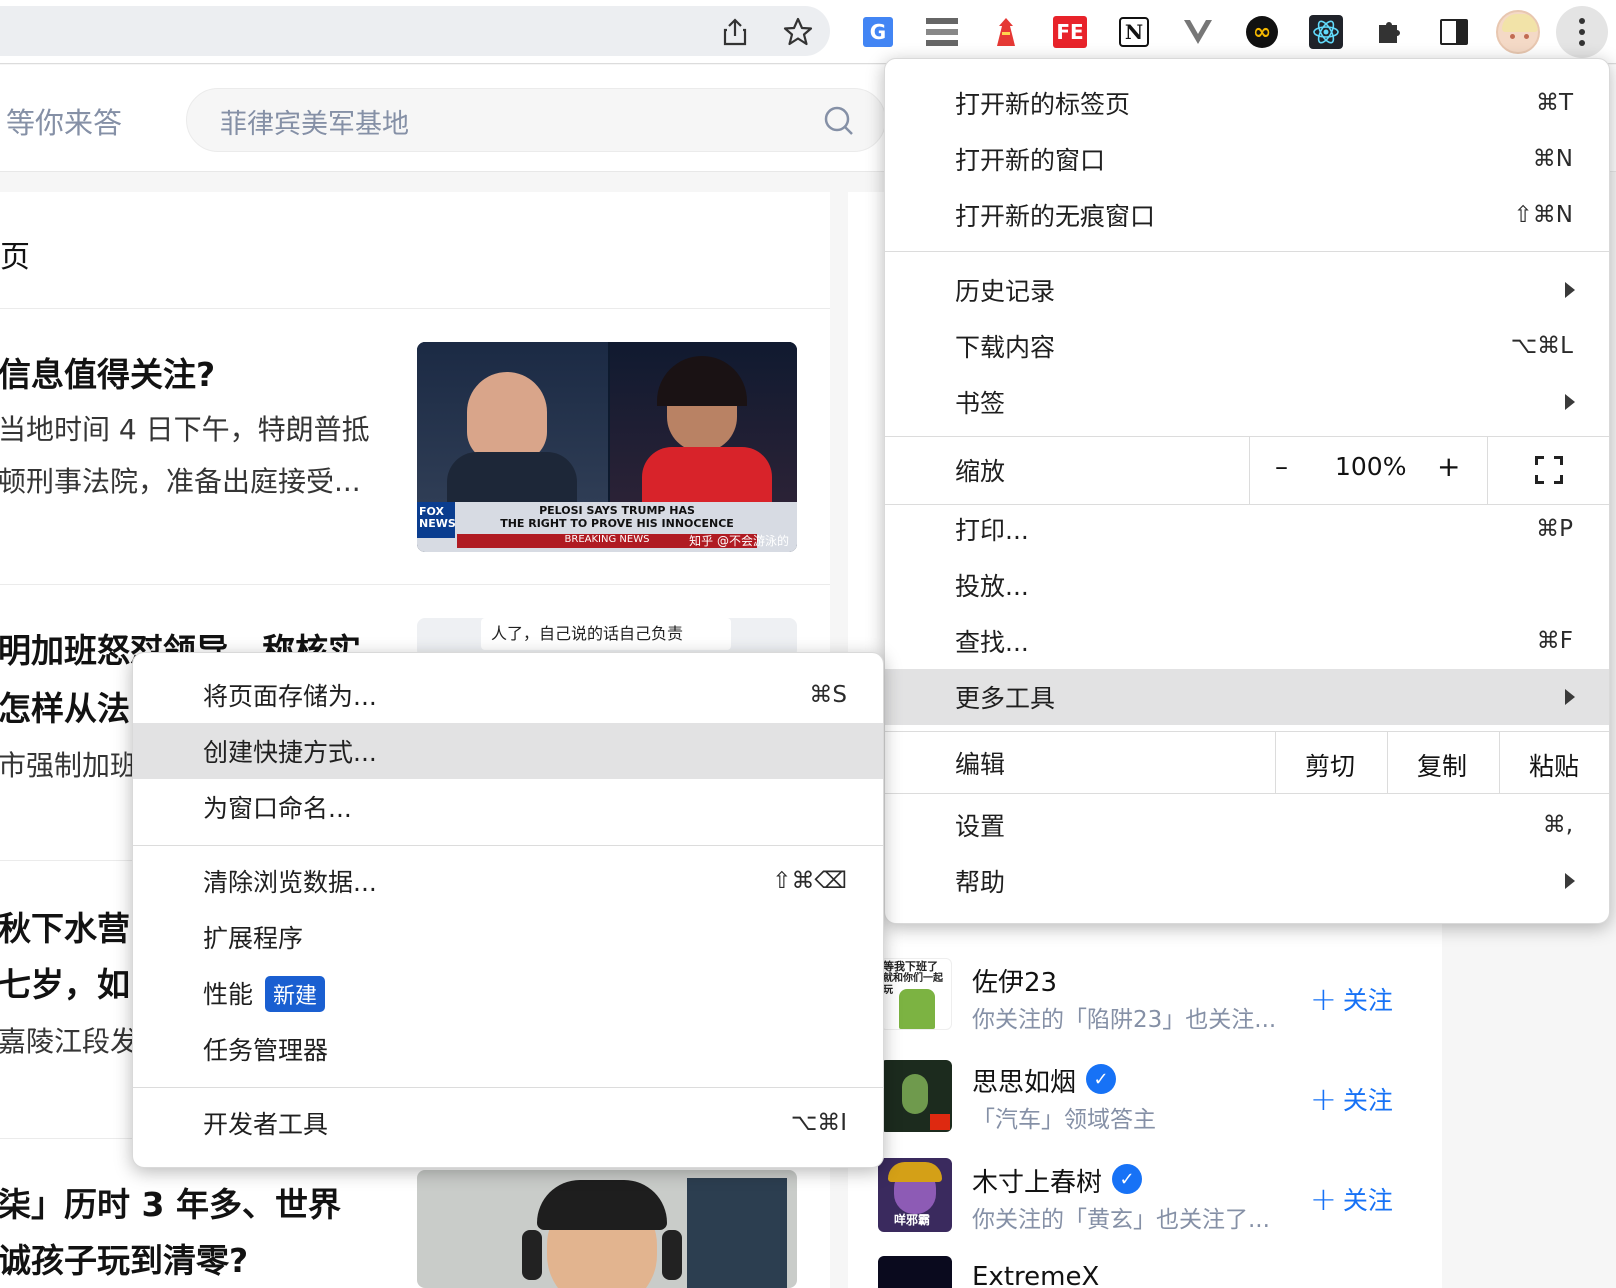 This screenshot has height=1288, width=1616. Describe the element at coordinates (69, 764) in the screenshot. I see `feed-item-excerpt: 市强制加班` at that location.